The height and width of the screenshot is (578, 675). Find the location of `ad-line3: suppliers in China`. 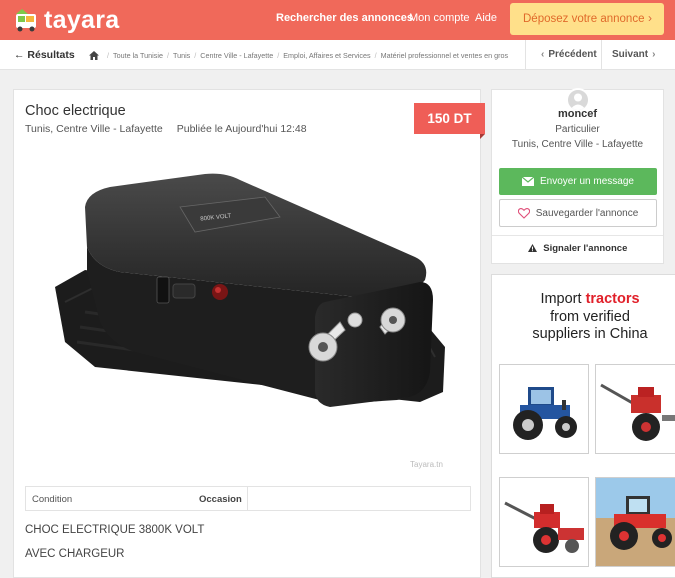

ad-line3: suppliers in China is located at coordinates (590, 334).